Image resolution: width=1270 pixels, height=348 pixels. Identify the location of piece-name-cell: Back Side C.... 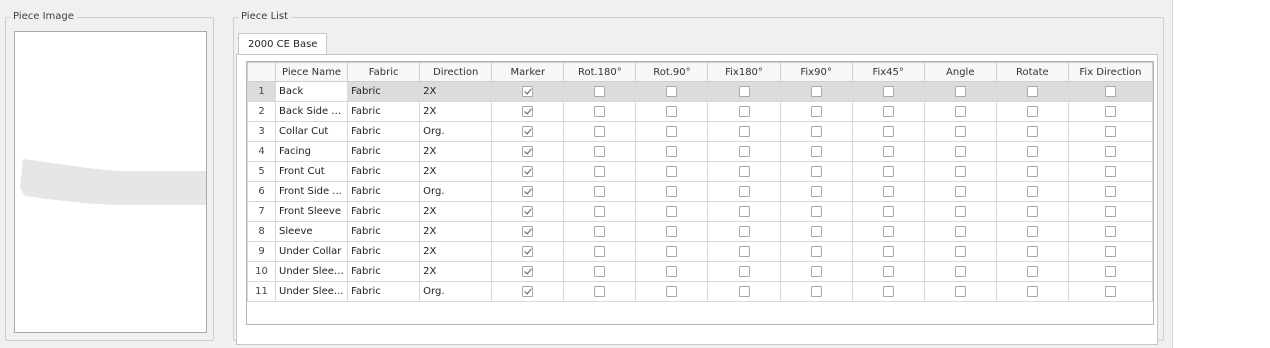
(312, 111).